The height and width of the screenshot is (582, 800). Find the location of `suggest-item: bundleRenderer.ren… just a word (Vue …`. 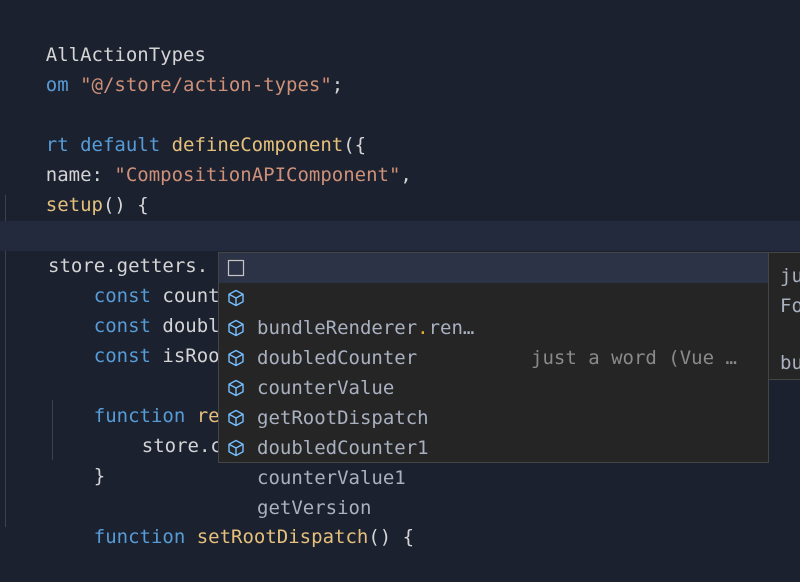

suggest-item: bundleRenderer.ren… just a word (Vue … is located at coordinates (493, 311).